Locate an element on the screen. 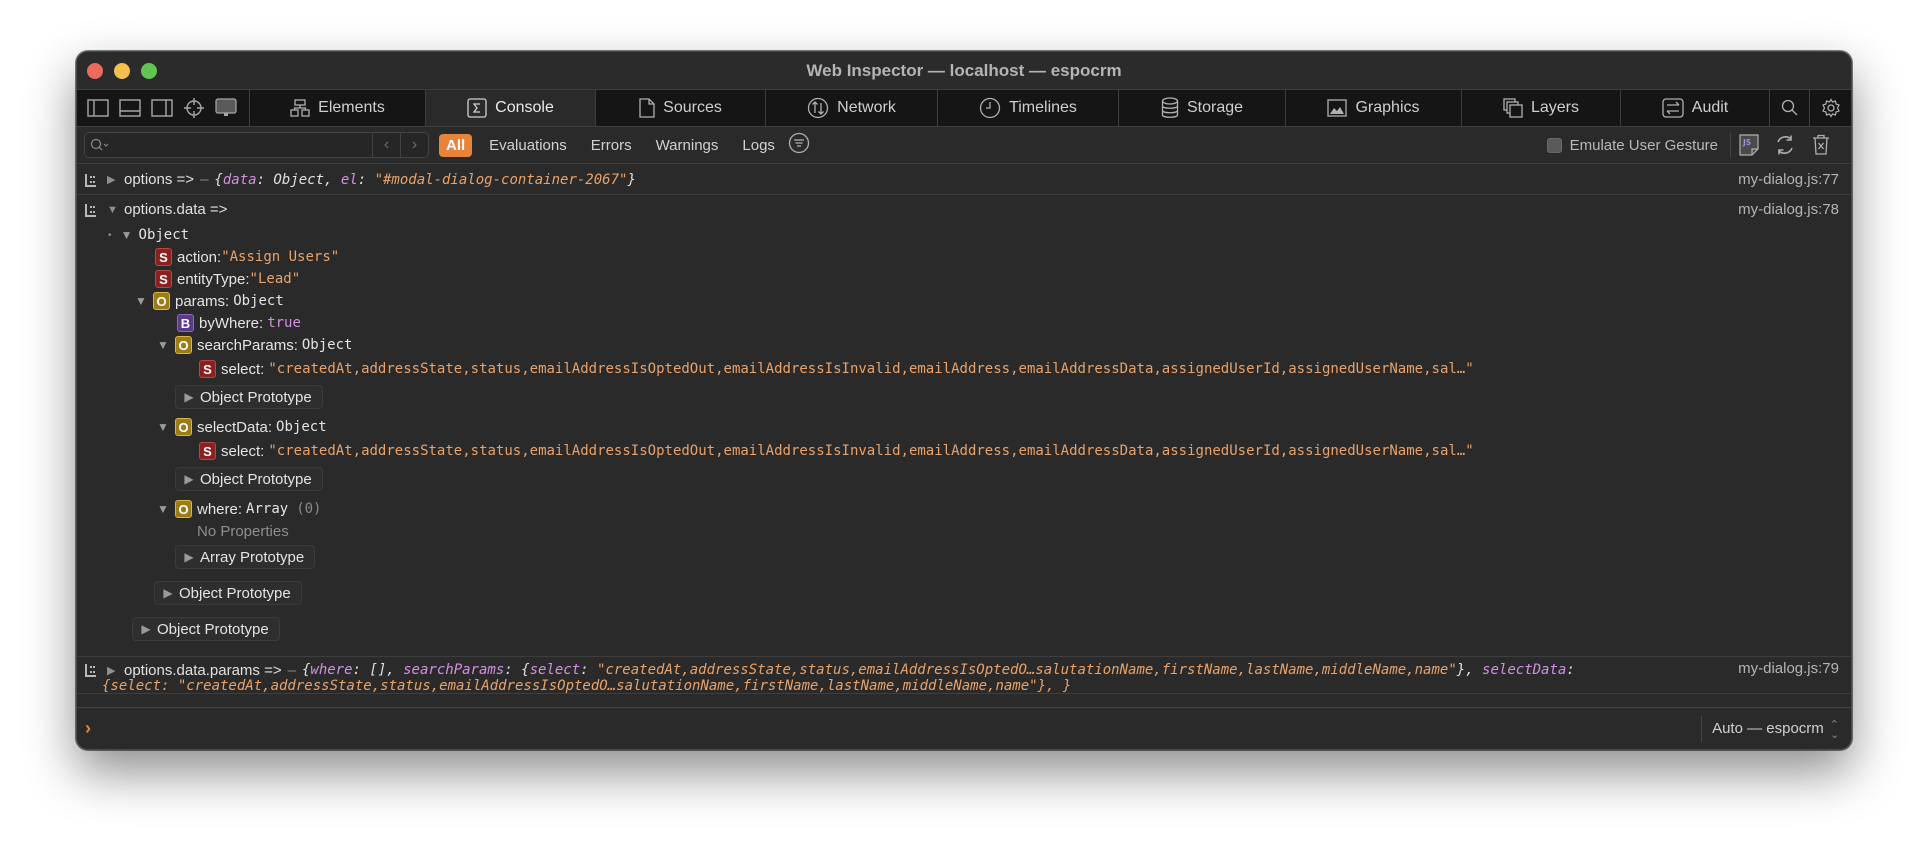 Image resolution: width=1928 pixels, height=851 pixels. console-search-field: ‹ › is located at coordinates (256, 145).